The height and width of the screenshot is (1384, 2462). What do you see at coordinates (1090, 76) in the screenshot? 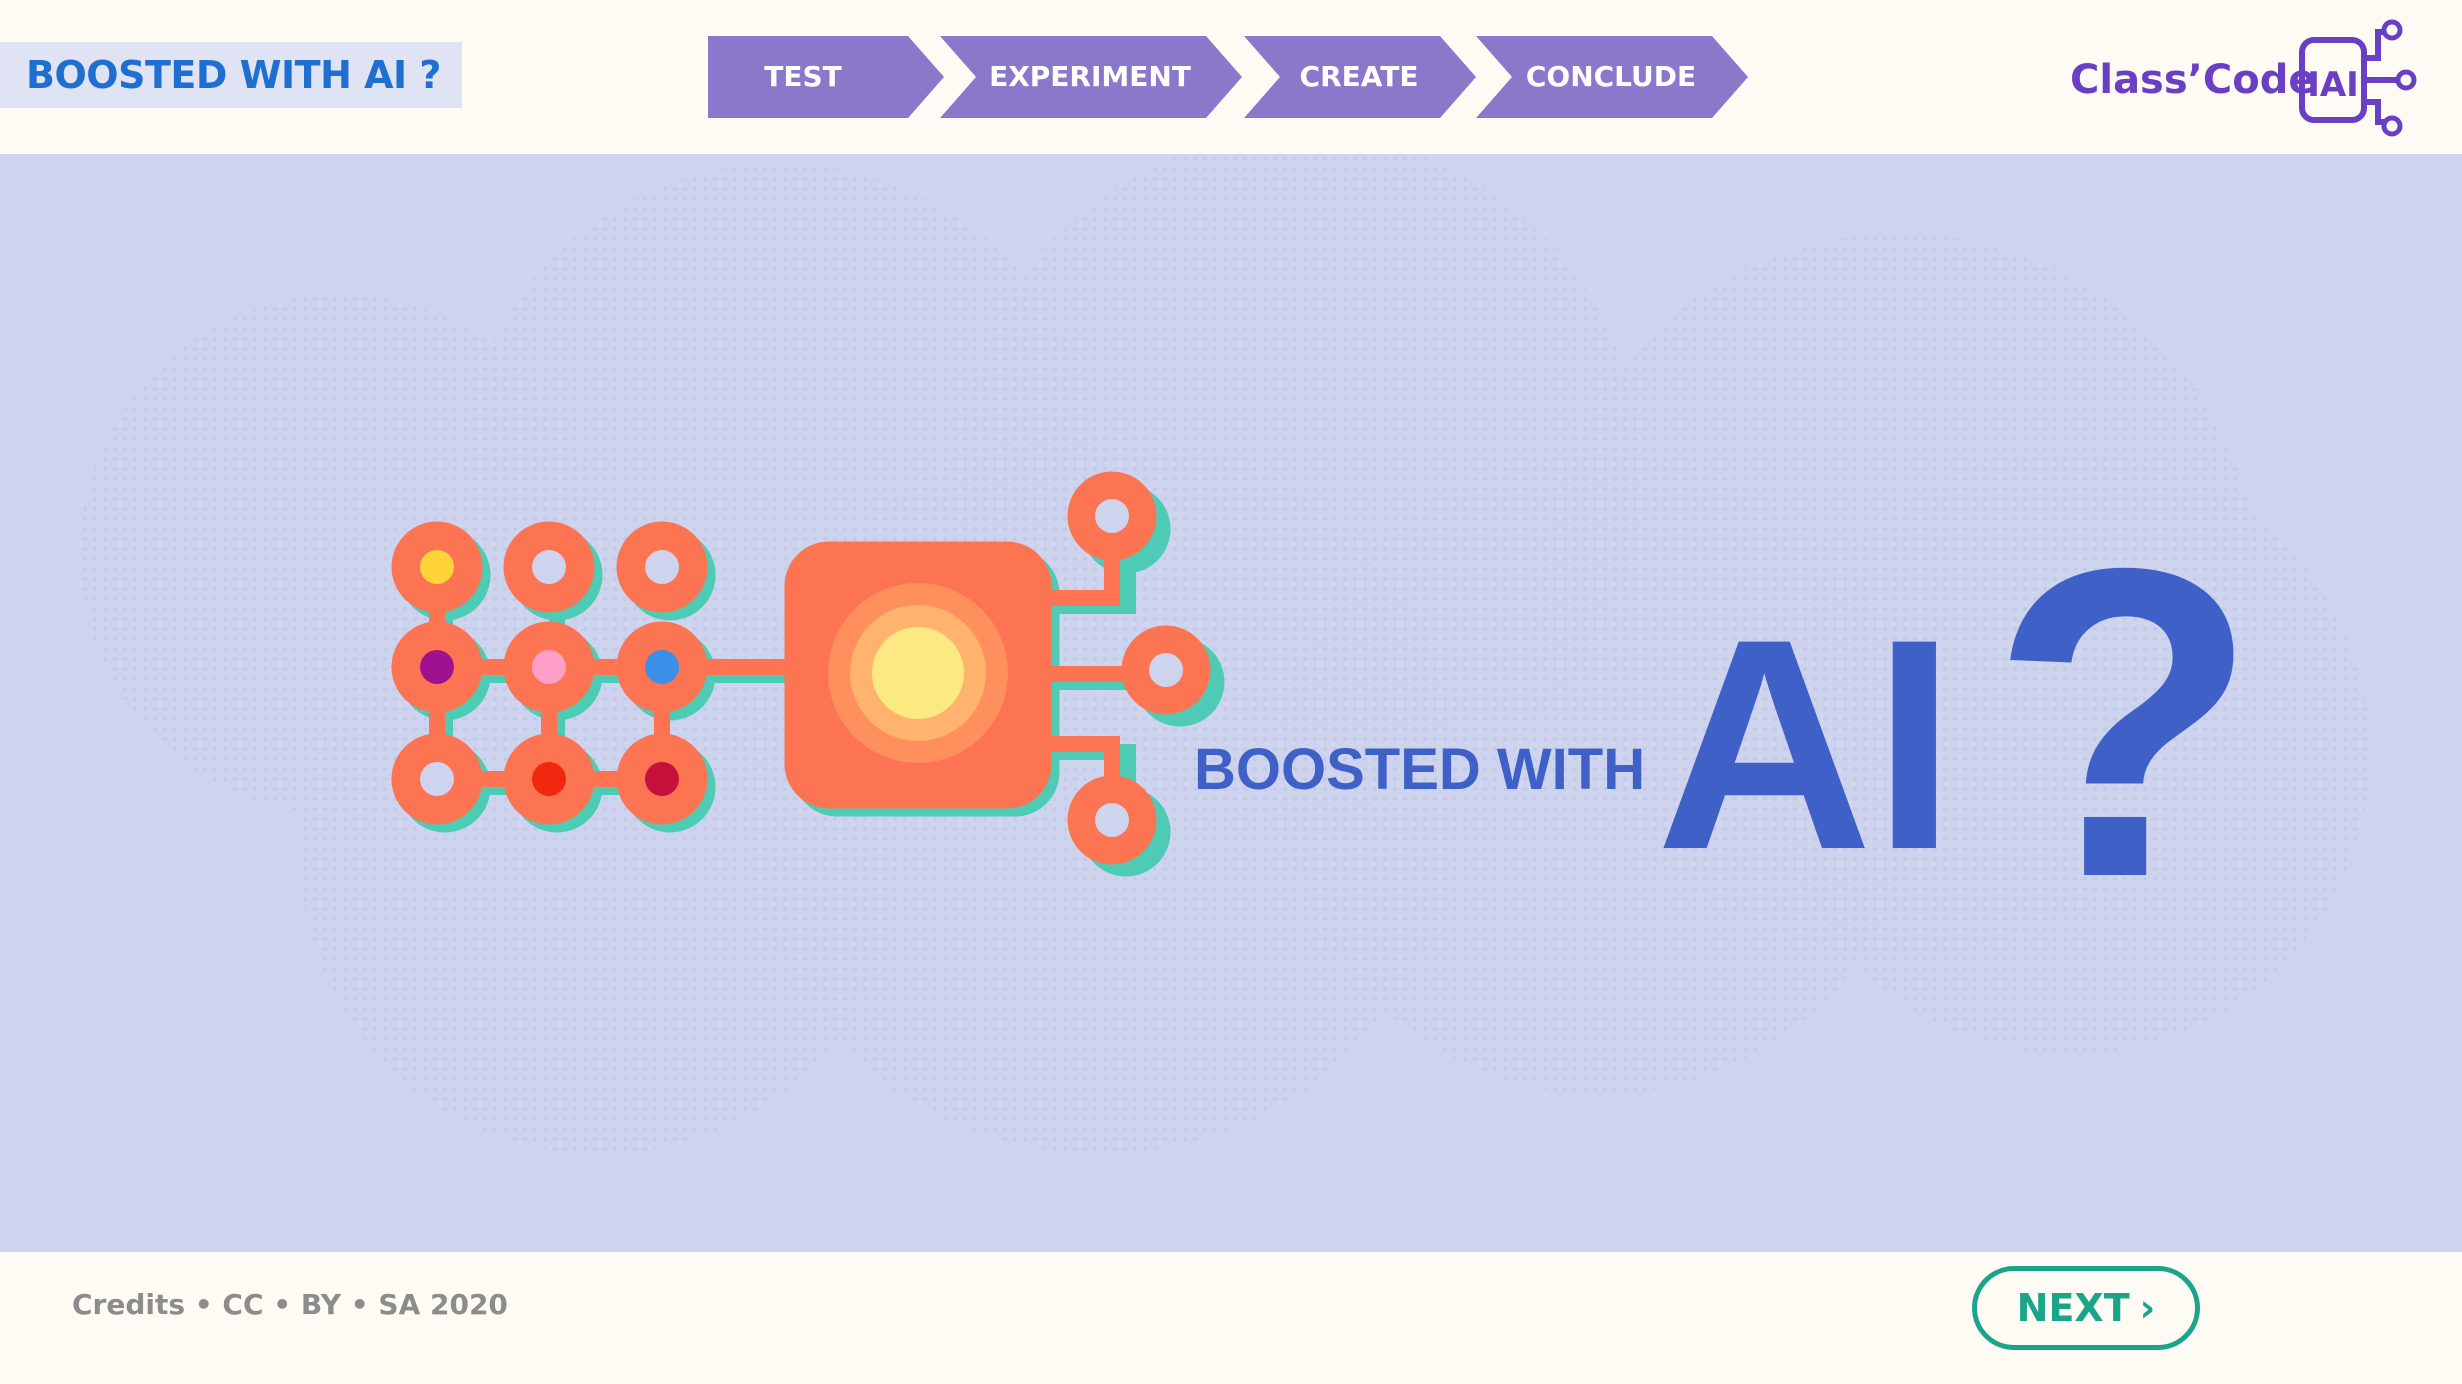
I see `step-experiment-label: EXPERIMENT` at bounding box center [1090, 76].